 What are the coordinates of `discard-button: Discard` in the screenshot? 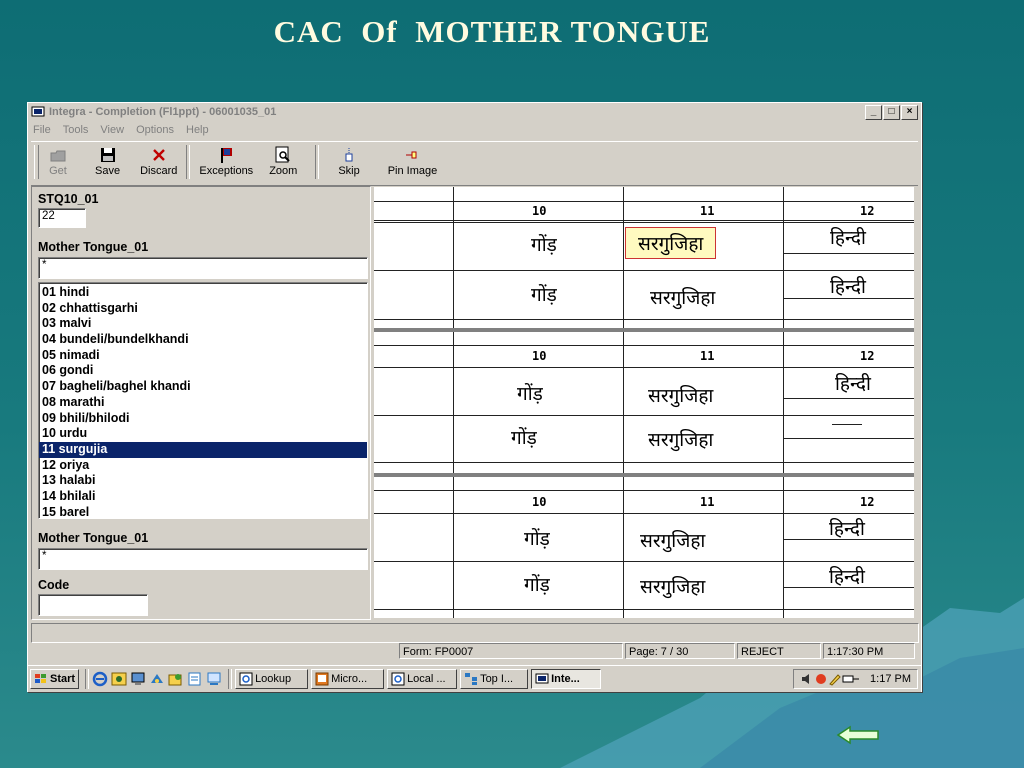 It's located at (158, 161).